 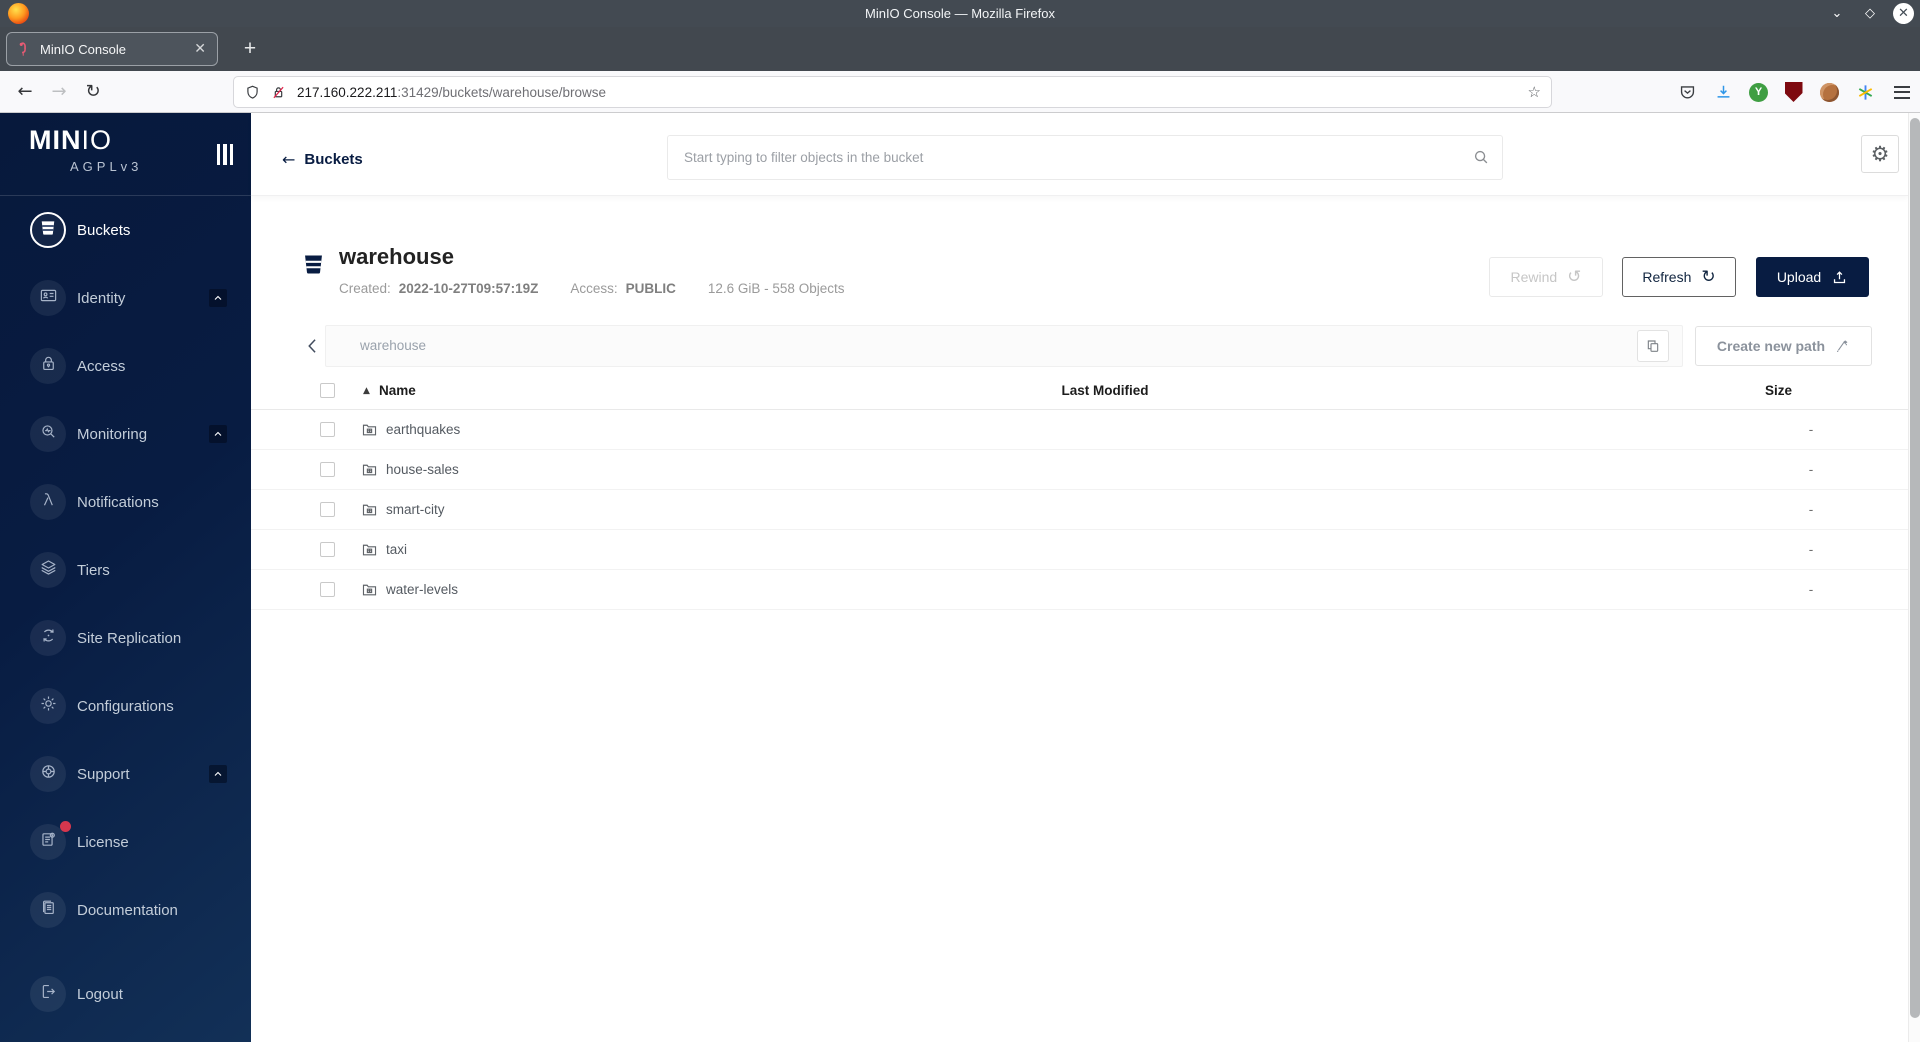 I want to click on rewind-button: Rewind ↺, so click(x=1546, y=277).